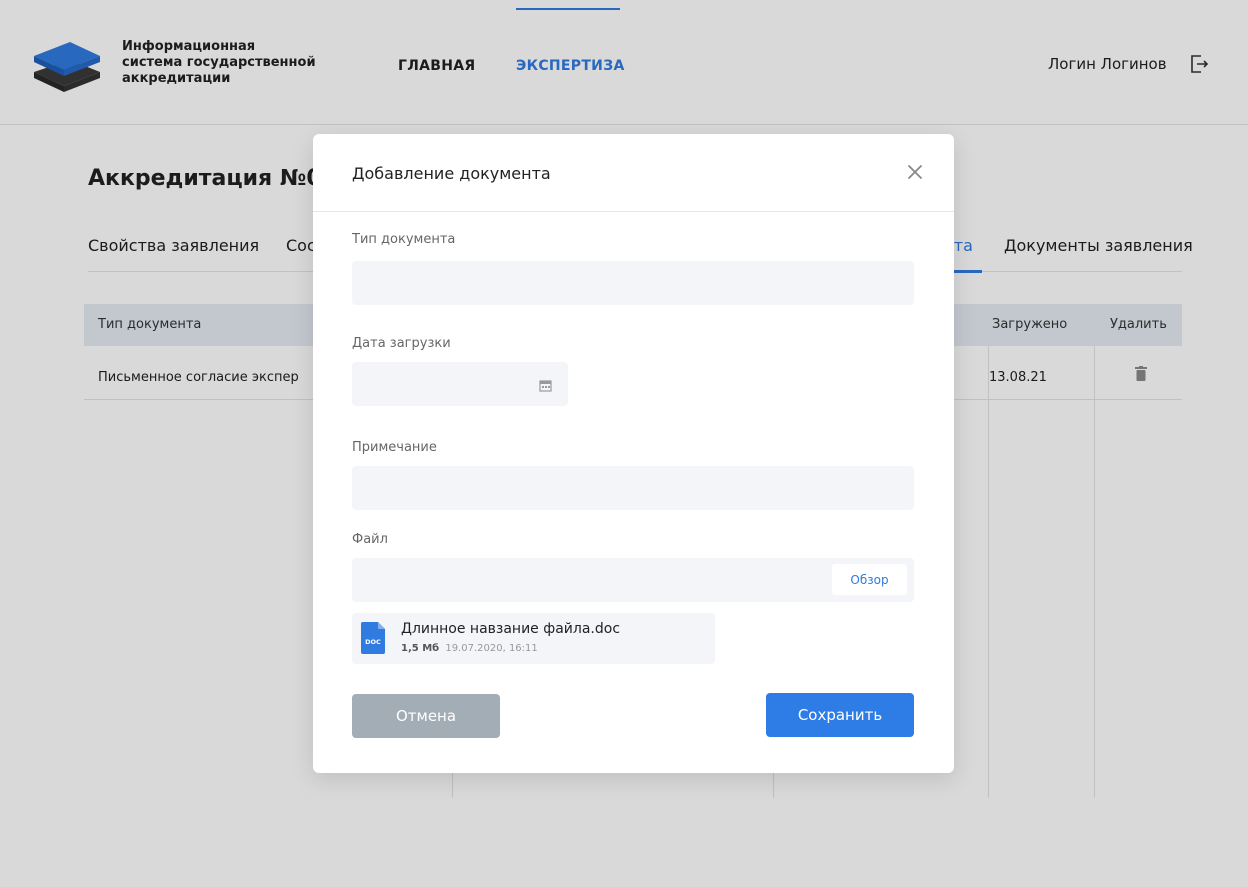 The width and height of the screenshot is (1248, 887). What do you see at coordinates (373, 642) in the screenshot?
I see `doc-icon-label: DOC` at bounding box center [373, 642].